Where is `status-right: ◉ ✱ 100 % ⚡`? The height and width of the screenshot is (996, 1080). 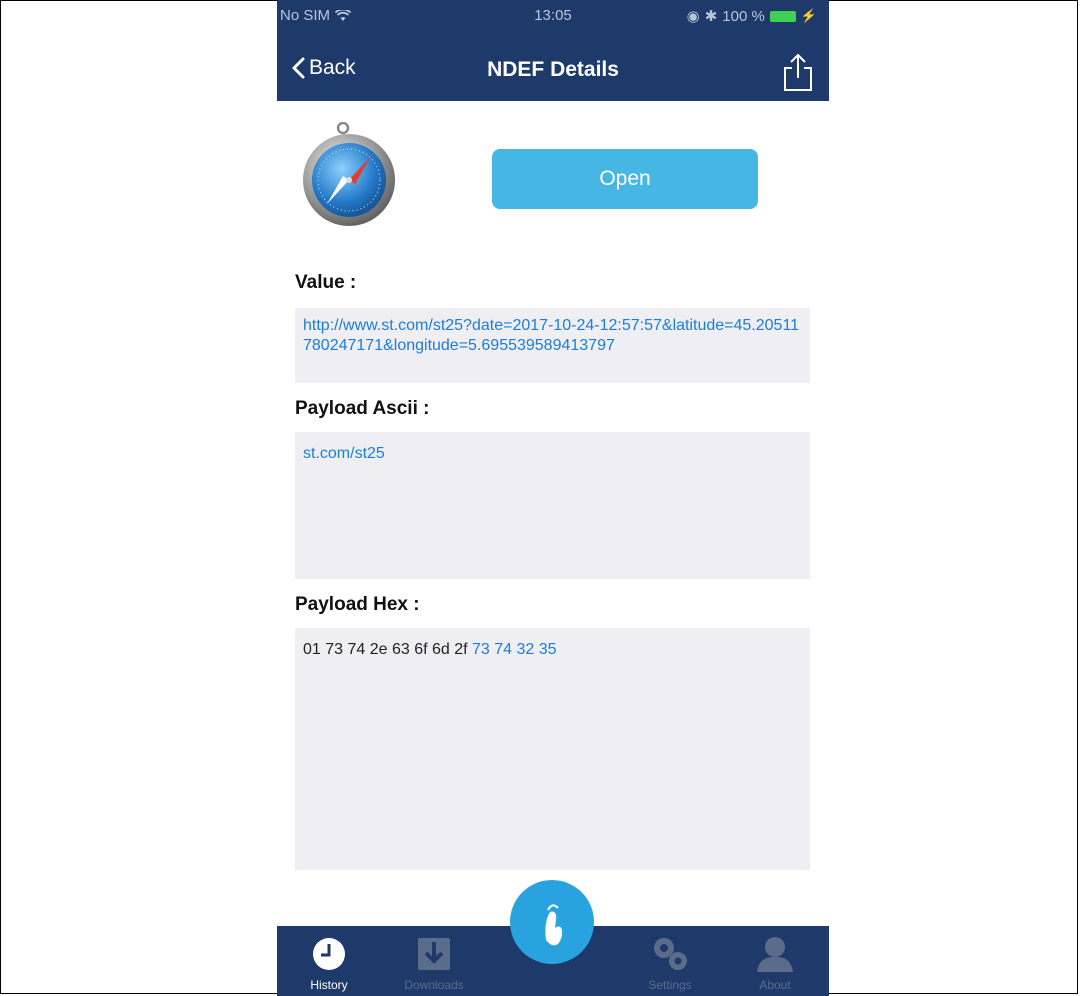
status-right: ◉ ✱ 100 % ⚡ is located at coordinates (751, 16).